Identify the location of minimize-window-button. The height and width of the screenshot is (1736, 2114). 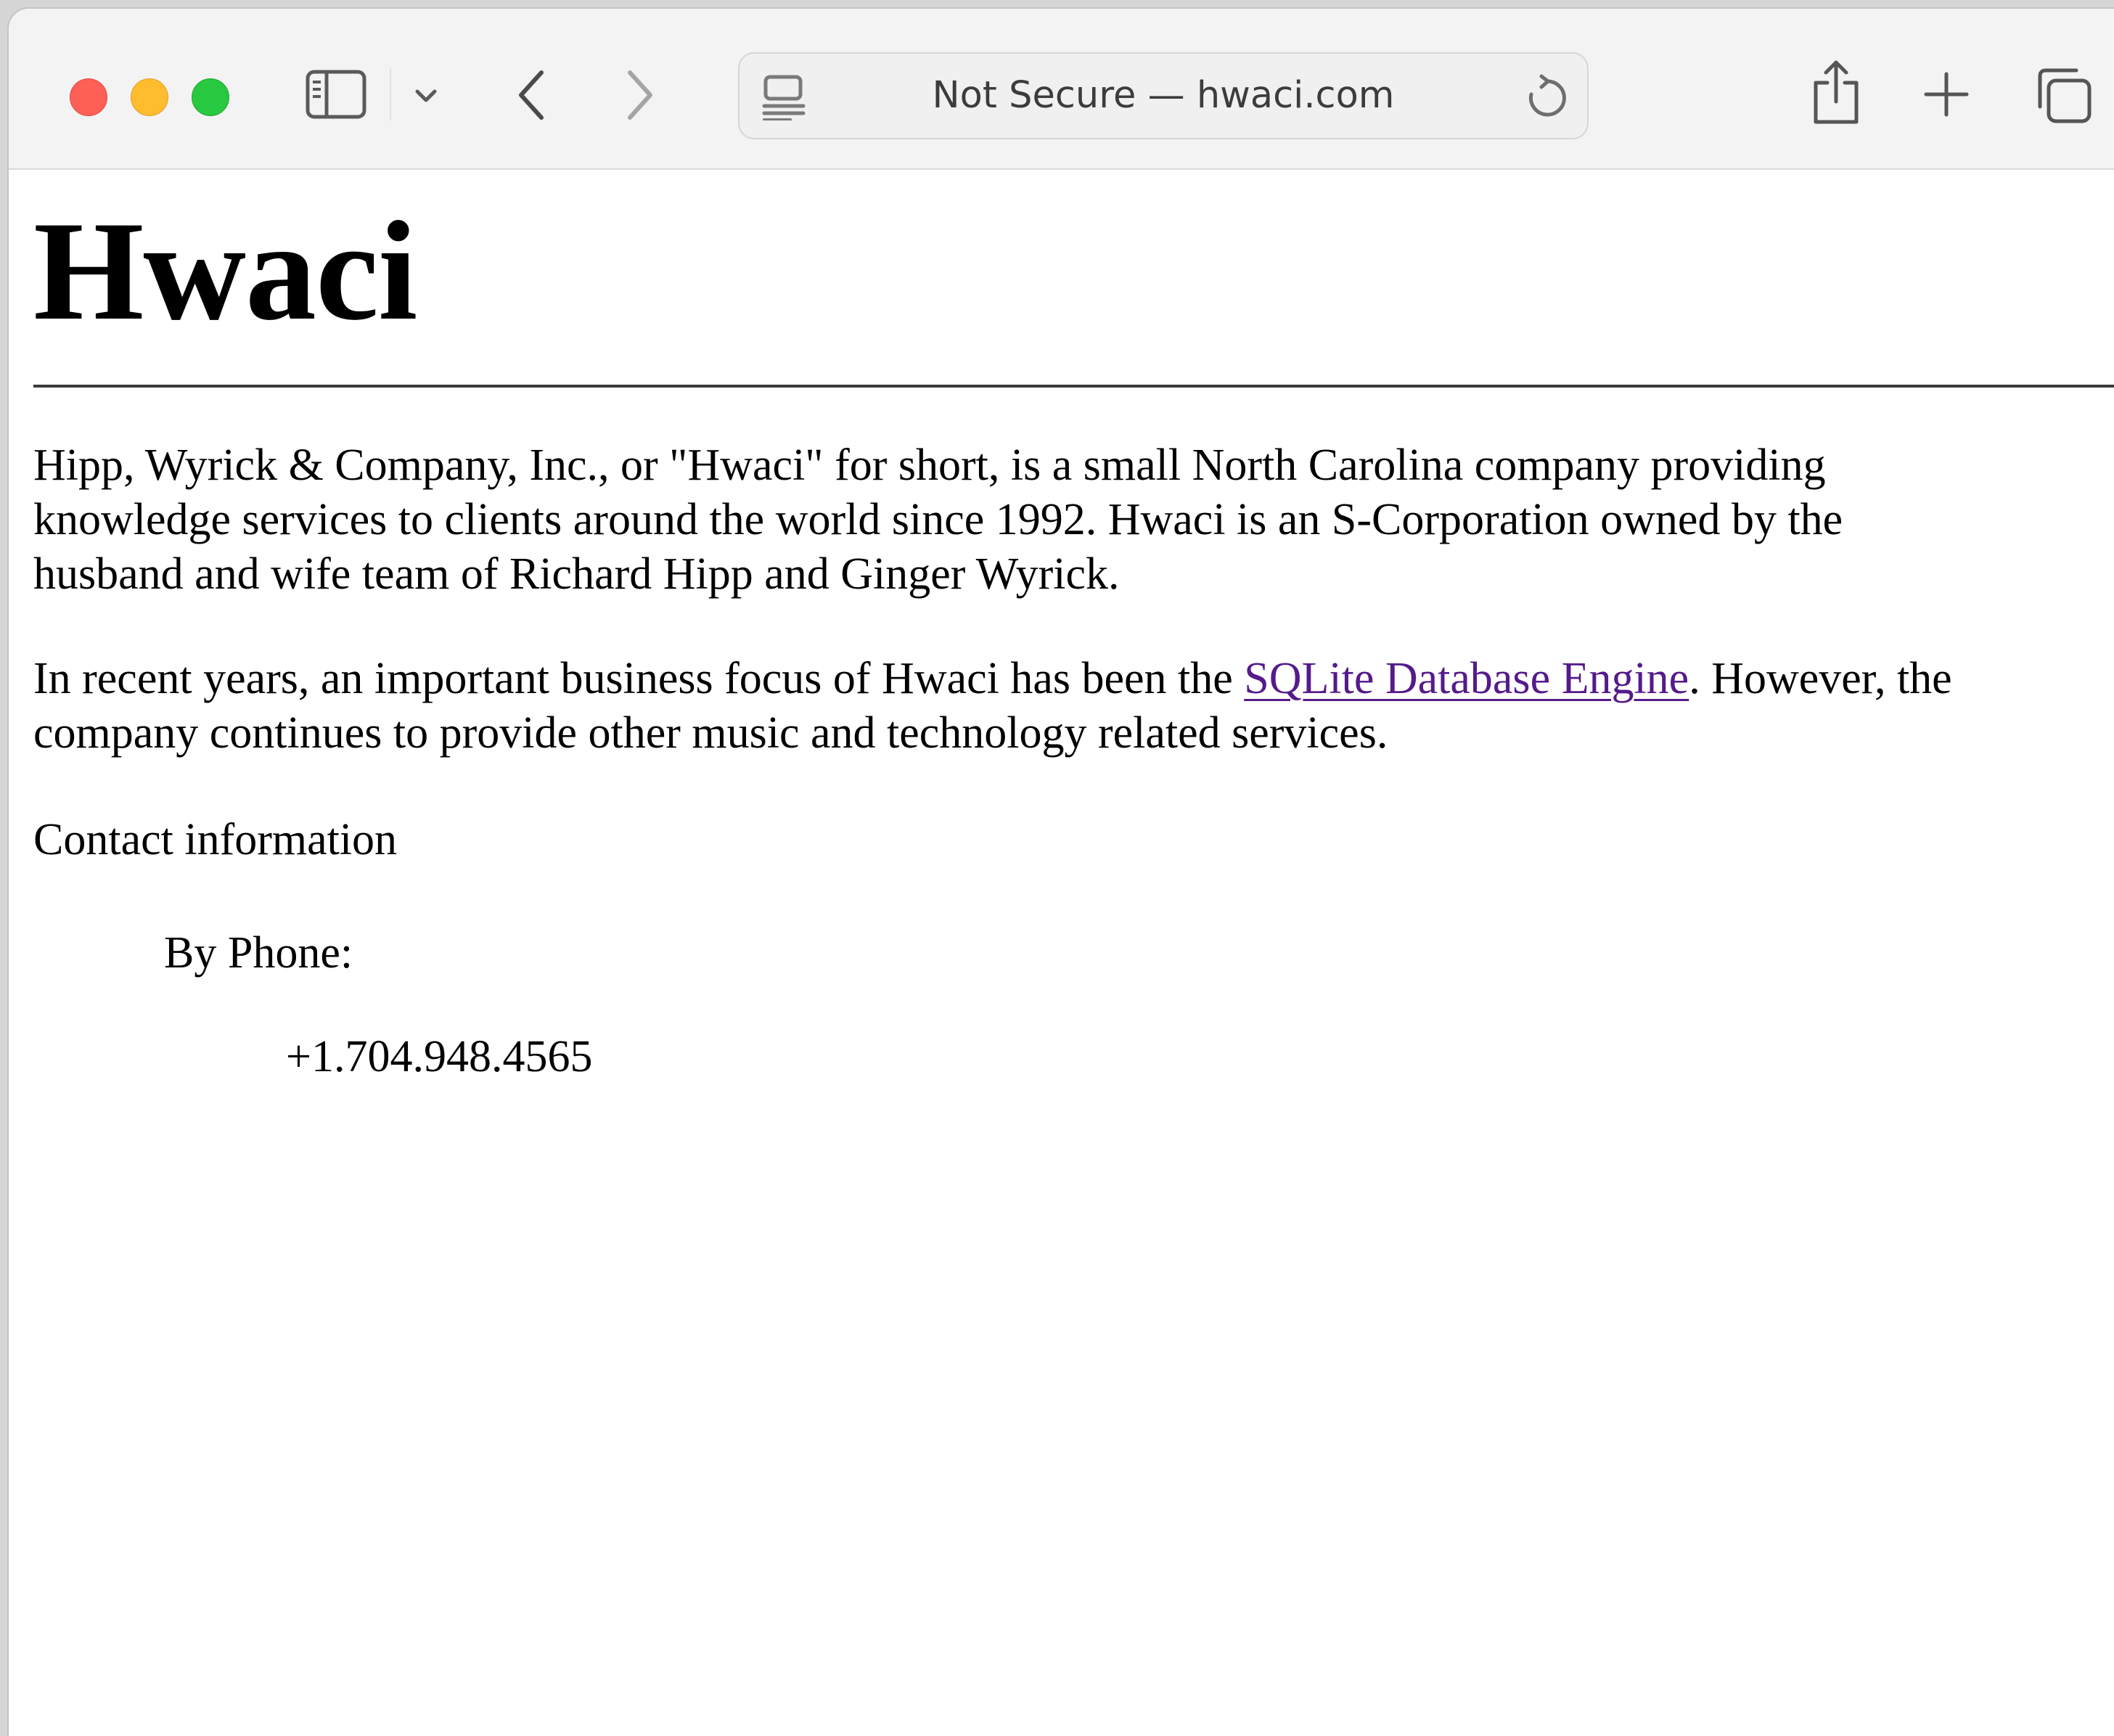
(149, 97).